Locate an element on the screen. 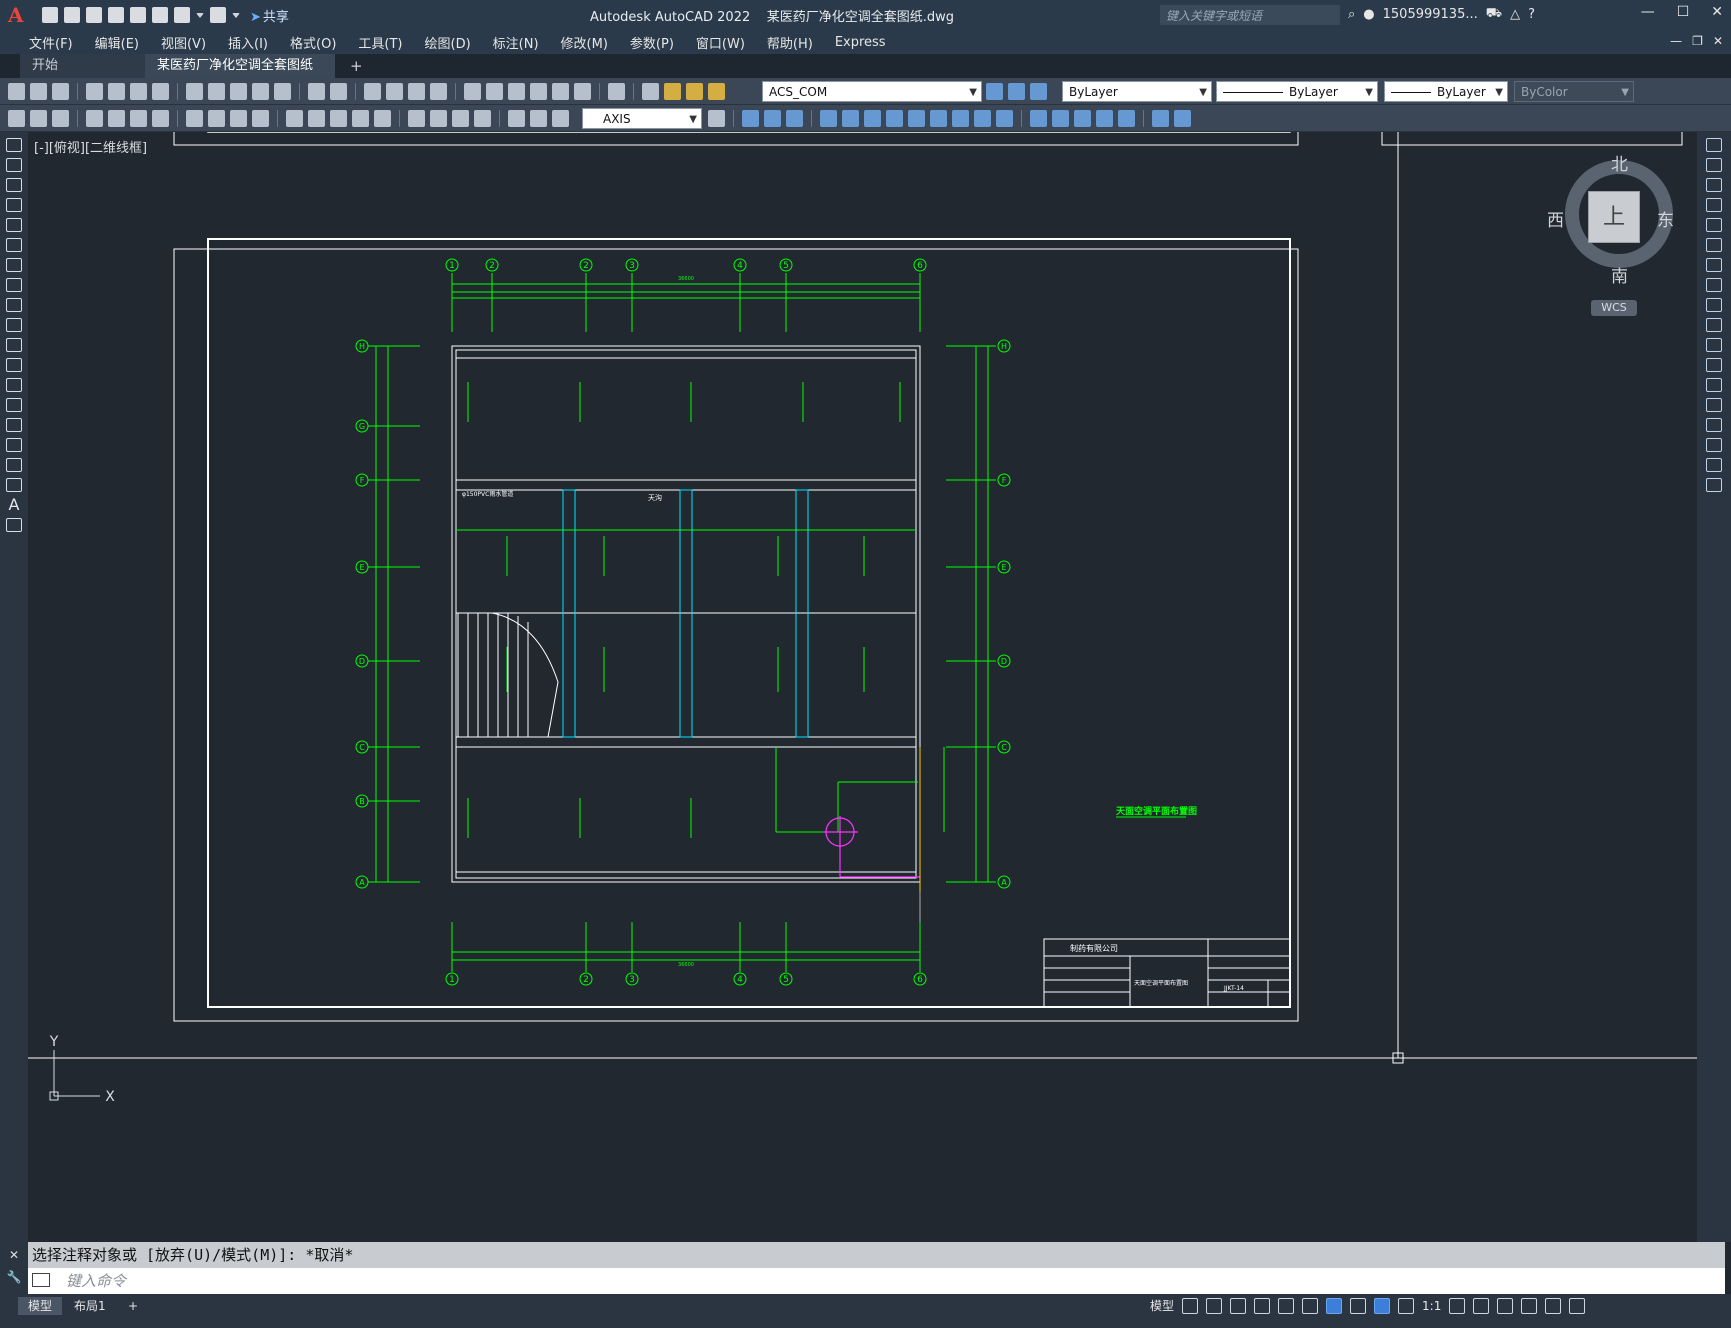 The image size is (1731, 1328). customize-dropdown-icon is located at coordinates (236, 17).